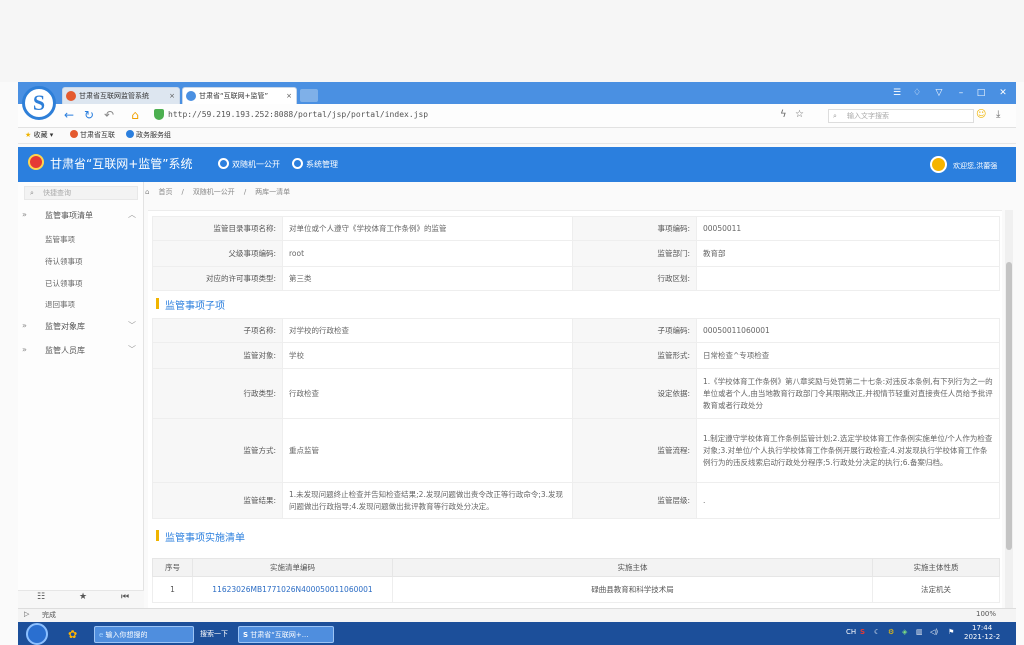 This screenshot has height=645, width=1024. I want to click on list-icon: ☷, so click(41, 597).